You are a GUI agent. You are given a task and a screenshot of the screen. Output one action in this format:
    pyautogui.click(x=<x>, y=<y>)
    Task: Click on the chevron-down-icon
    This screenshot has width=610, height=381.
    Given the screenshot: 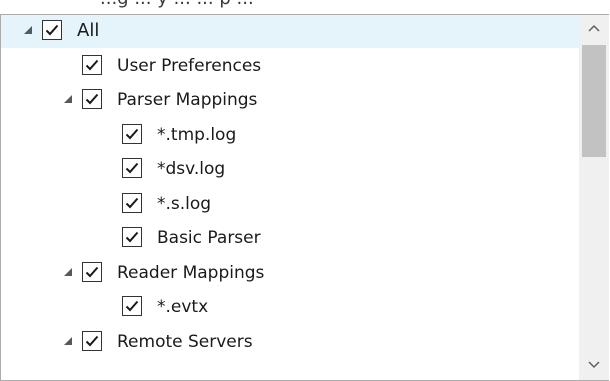 What is the action you would take?
    pyautogui.click(x=594, y=365)
    